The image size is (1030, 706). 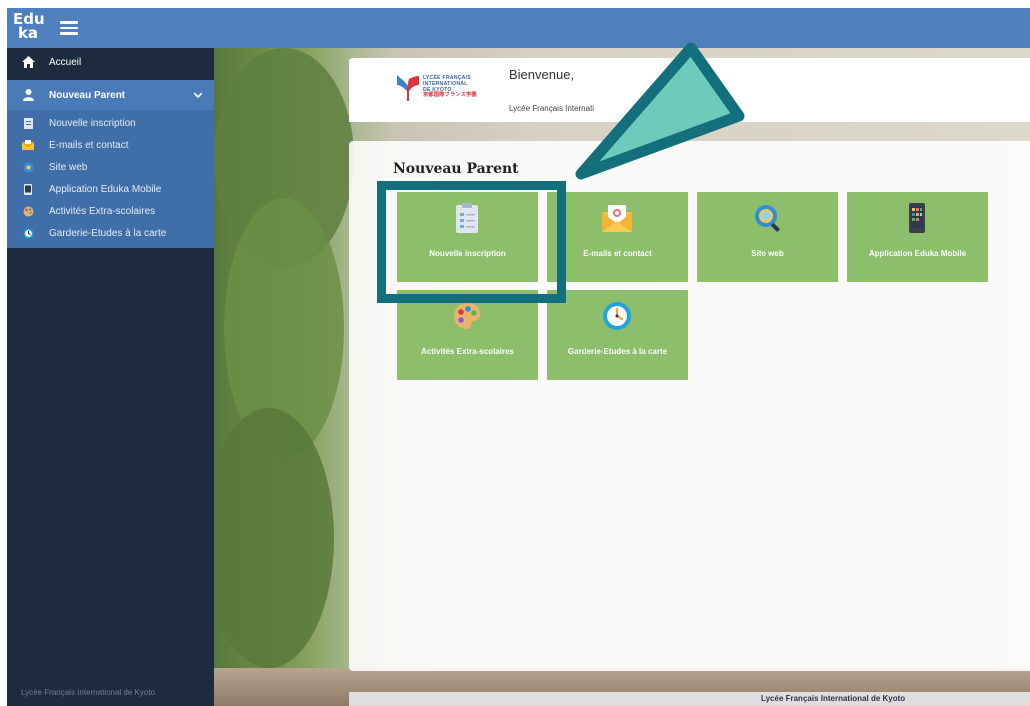 I want to click on sidebar-item-label: Garderie-Etudes à la carte, so click(x=108, y=233).